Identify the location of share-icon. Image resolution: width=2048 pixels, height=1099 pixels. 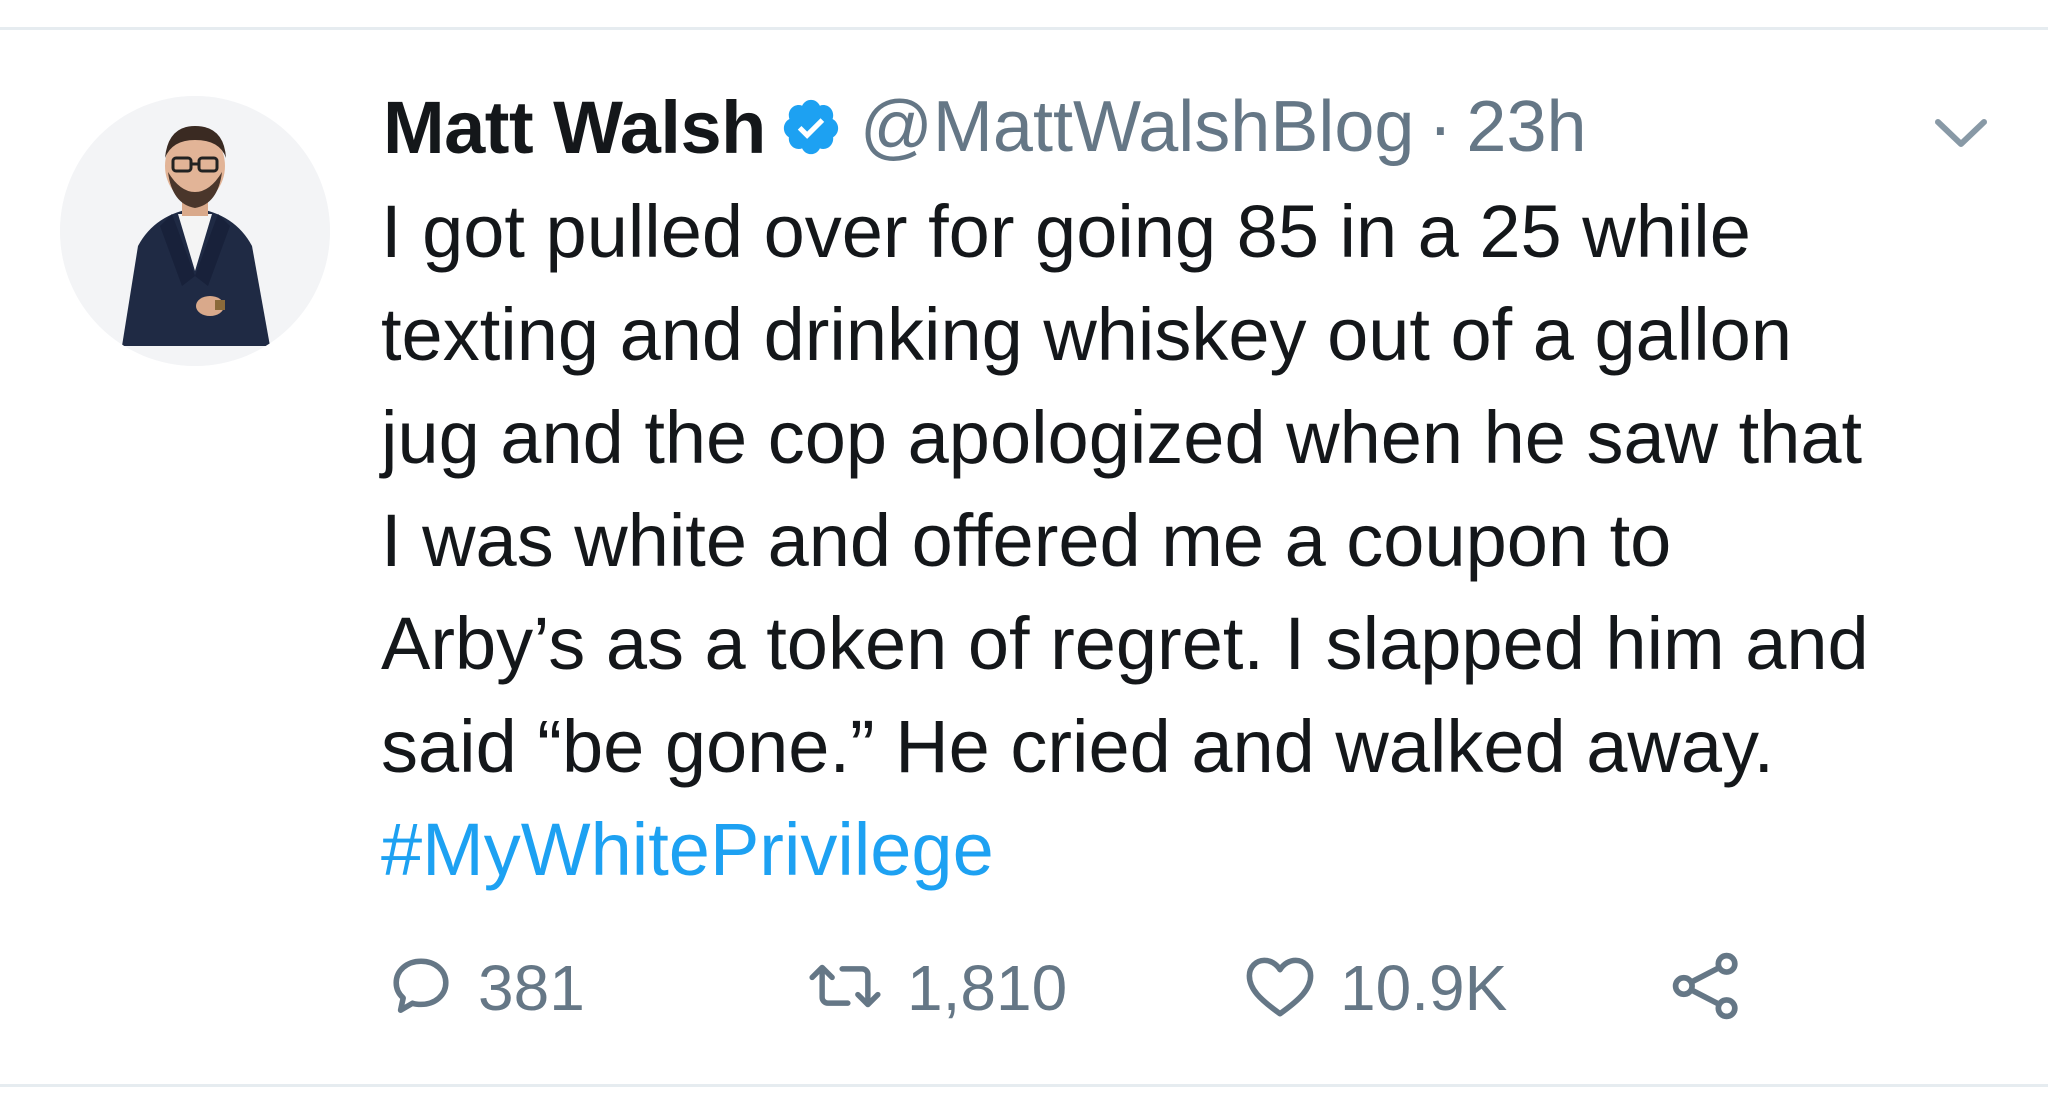
(1706, 988).